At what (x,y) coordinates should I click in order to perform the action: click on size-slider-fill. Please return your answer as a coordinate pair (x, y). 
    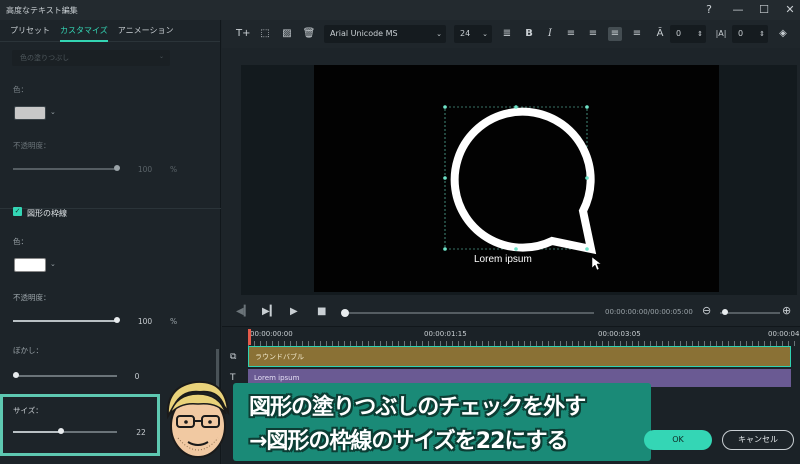
    Looking at the image, I should click on (37, 432).